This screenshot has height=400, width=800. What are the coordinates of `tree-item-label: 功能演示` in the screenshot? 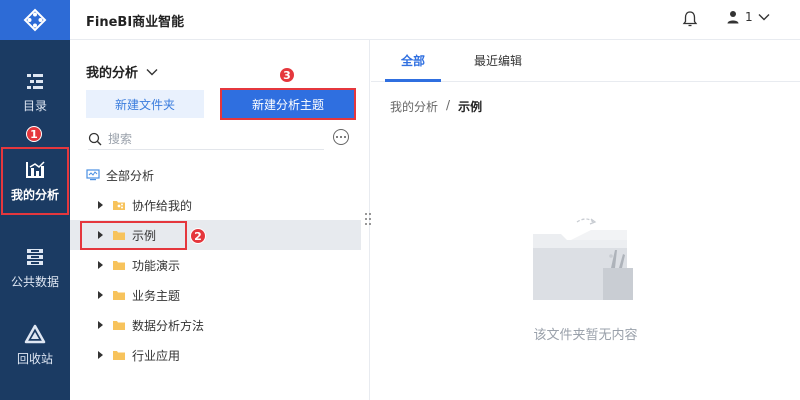 It's located at (156, 265).